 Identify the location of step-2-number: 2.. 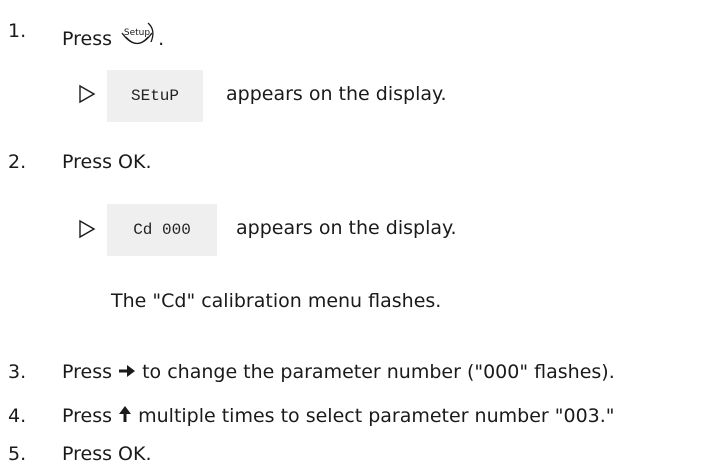
(17, 162).